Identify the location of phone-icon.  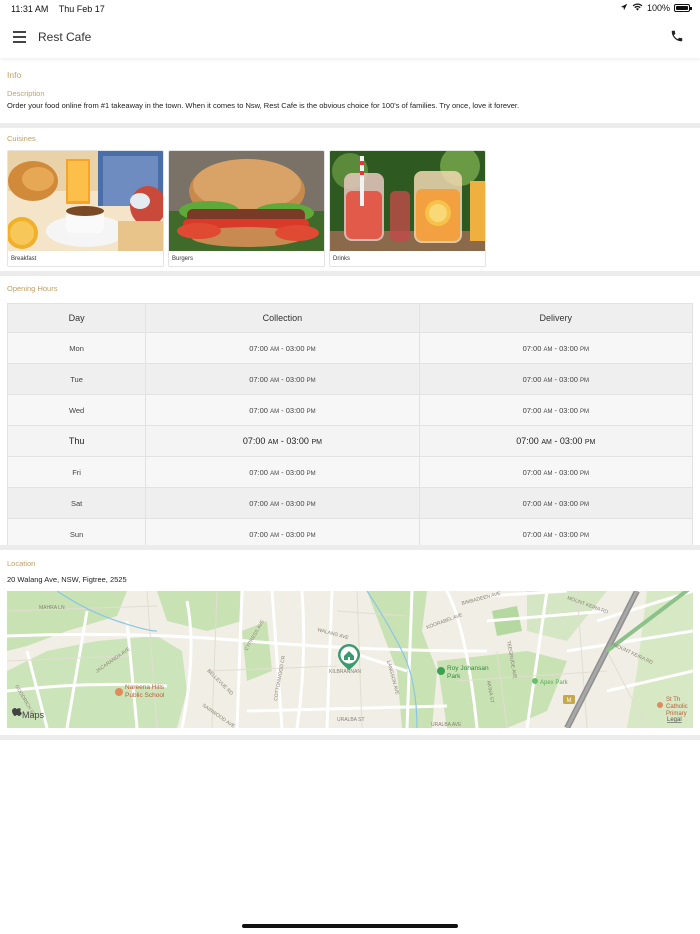
(677, 36).